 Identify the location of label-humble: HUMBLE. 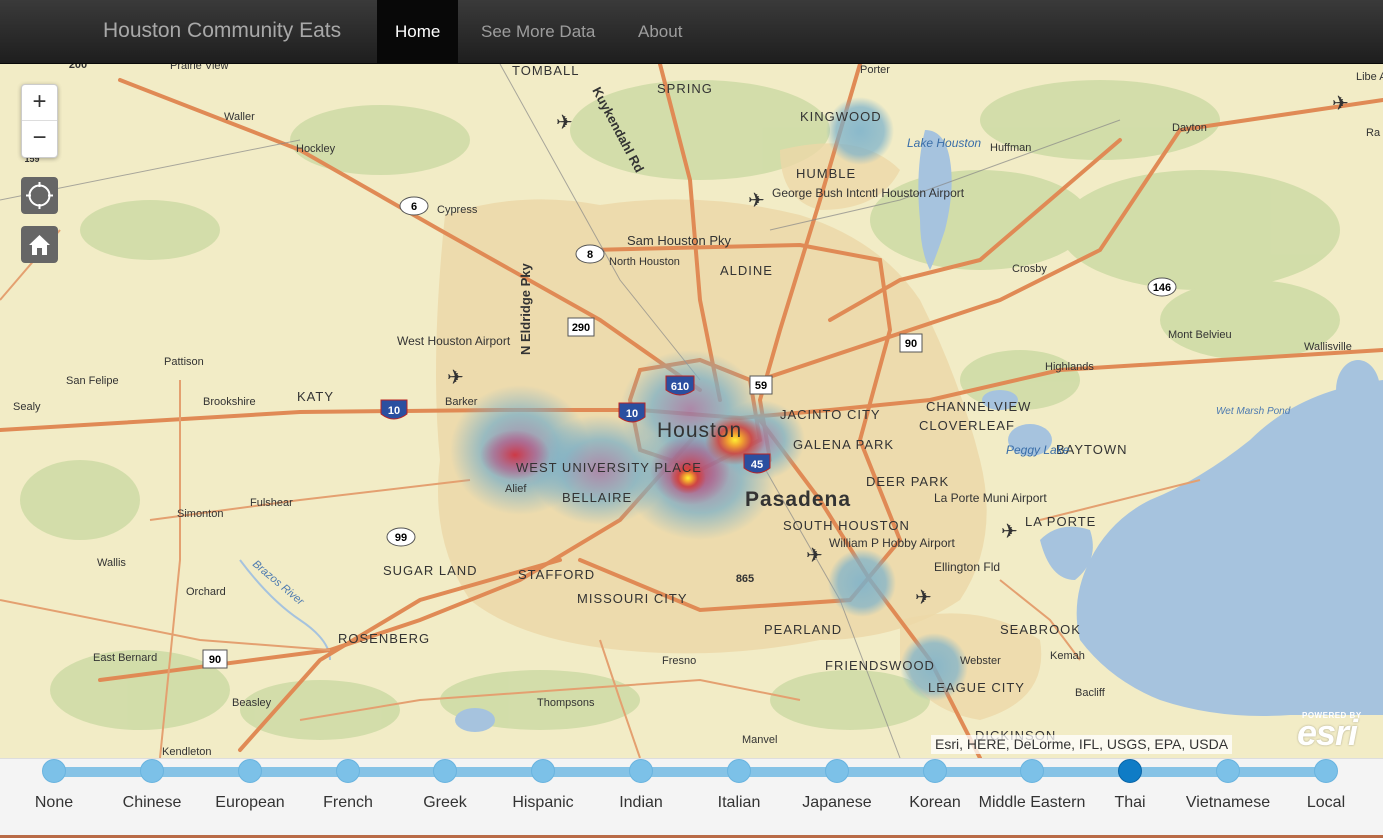
(826, 173).